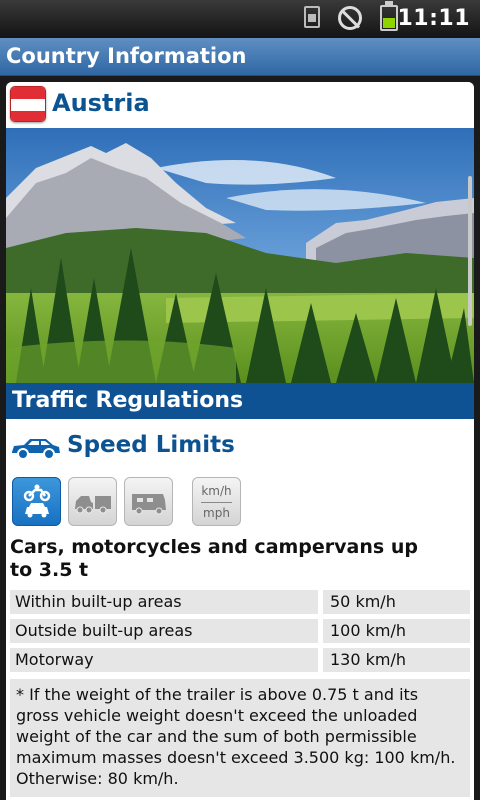 The width and height of the screenshot is (480, 800). I want to click on traffic-regulations-header: Traffic Regulations, so click(240, 401).